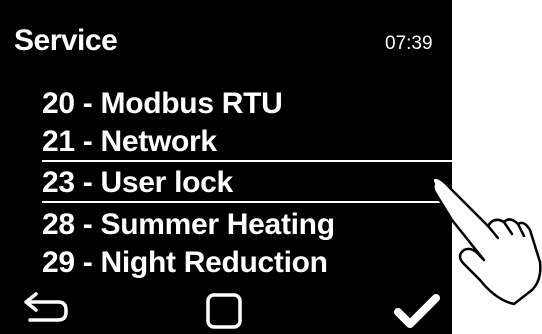 This screenshot has width=542, height=334. I want to click on clock-display: 07:39, so click(409, 43).